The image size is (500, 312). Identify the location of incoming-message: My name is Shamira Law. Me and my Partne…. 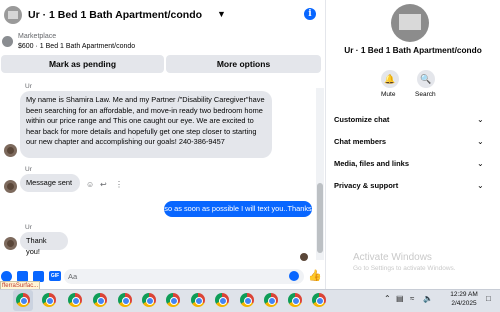
(146, 124).